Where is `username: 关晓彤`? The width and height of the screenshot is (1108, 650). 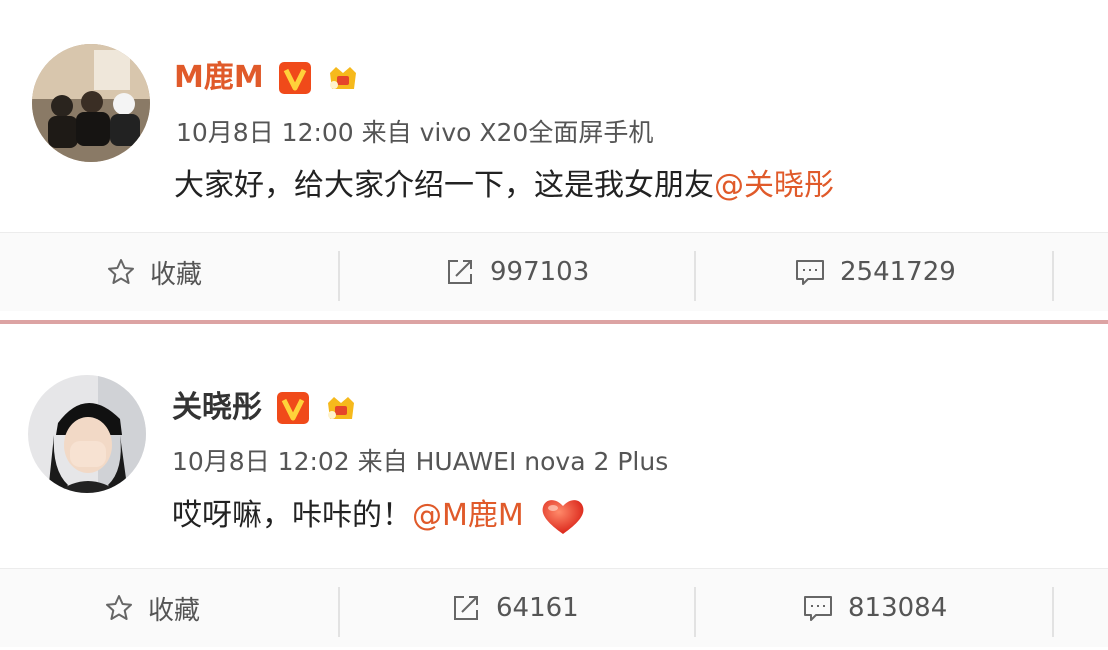
username: 关晓彤 is located at coordinates (217, 408).